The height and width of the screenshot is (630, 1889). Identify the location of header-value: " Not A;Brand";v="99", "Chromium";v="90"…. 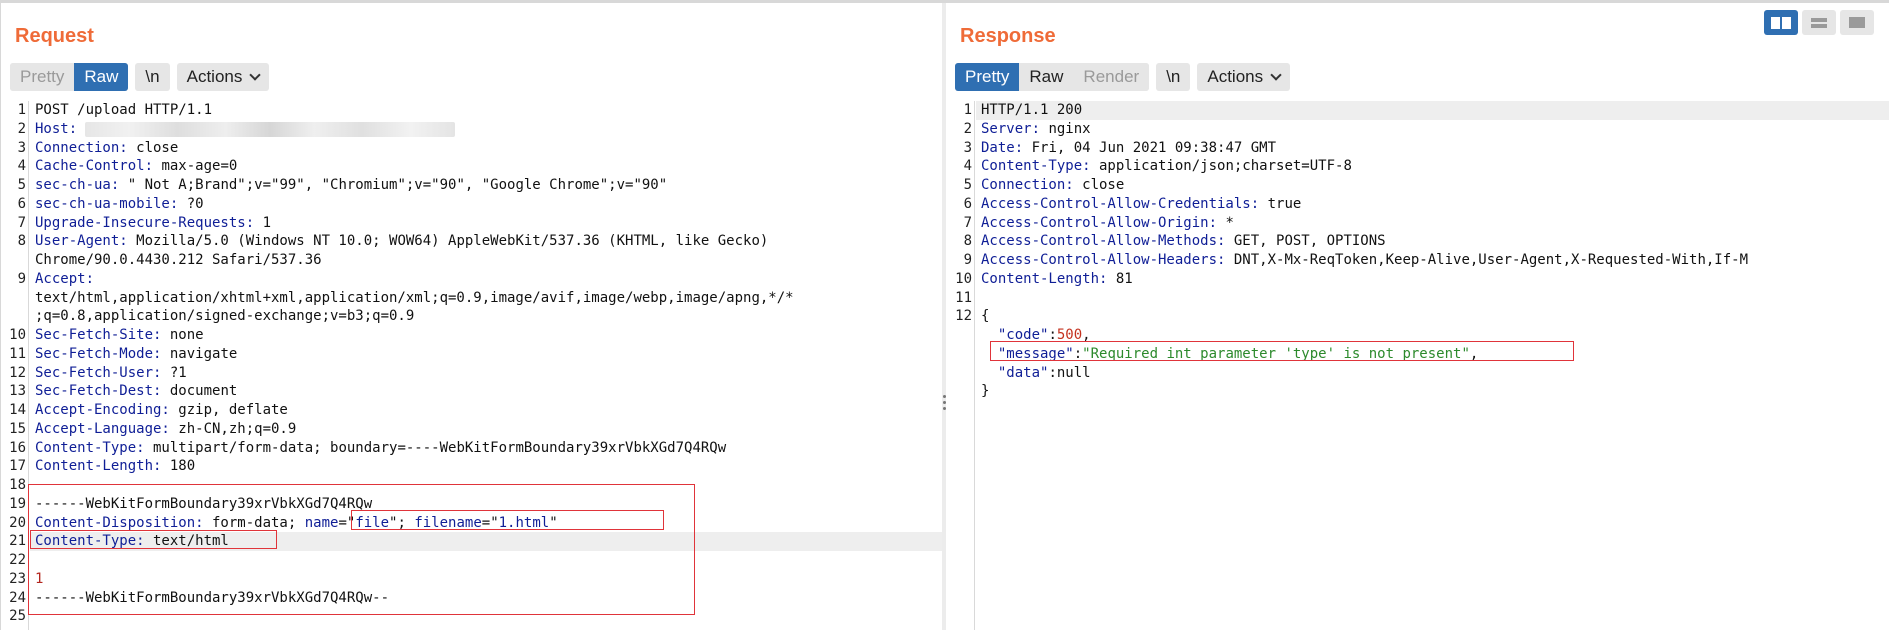
(393, 185).